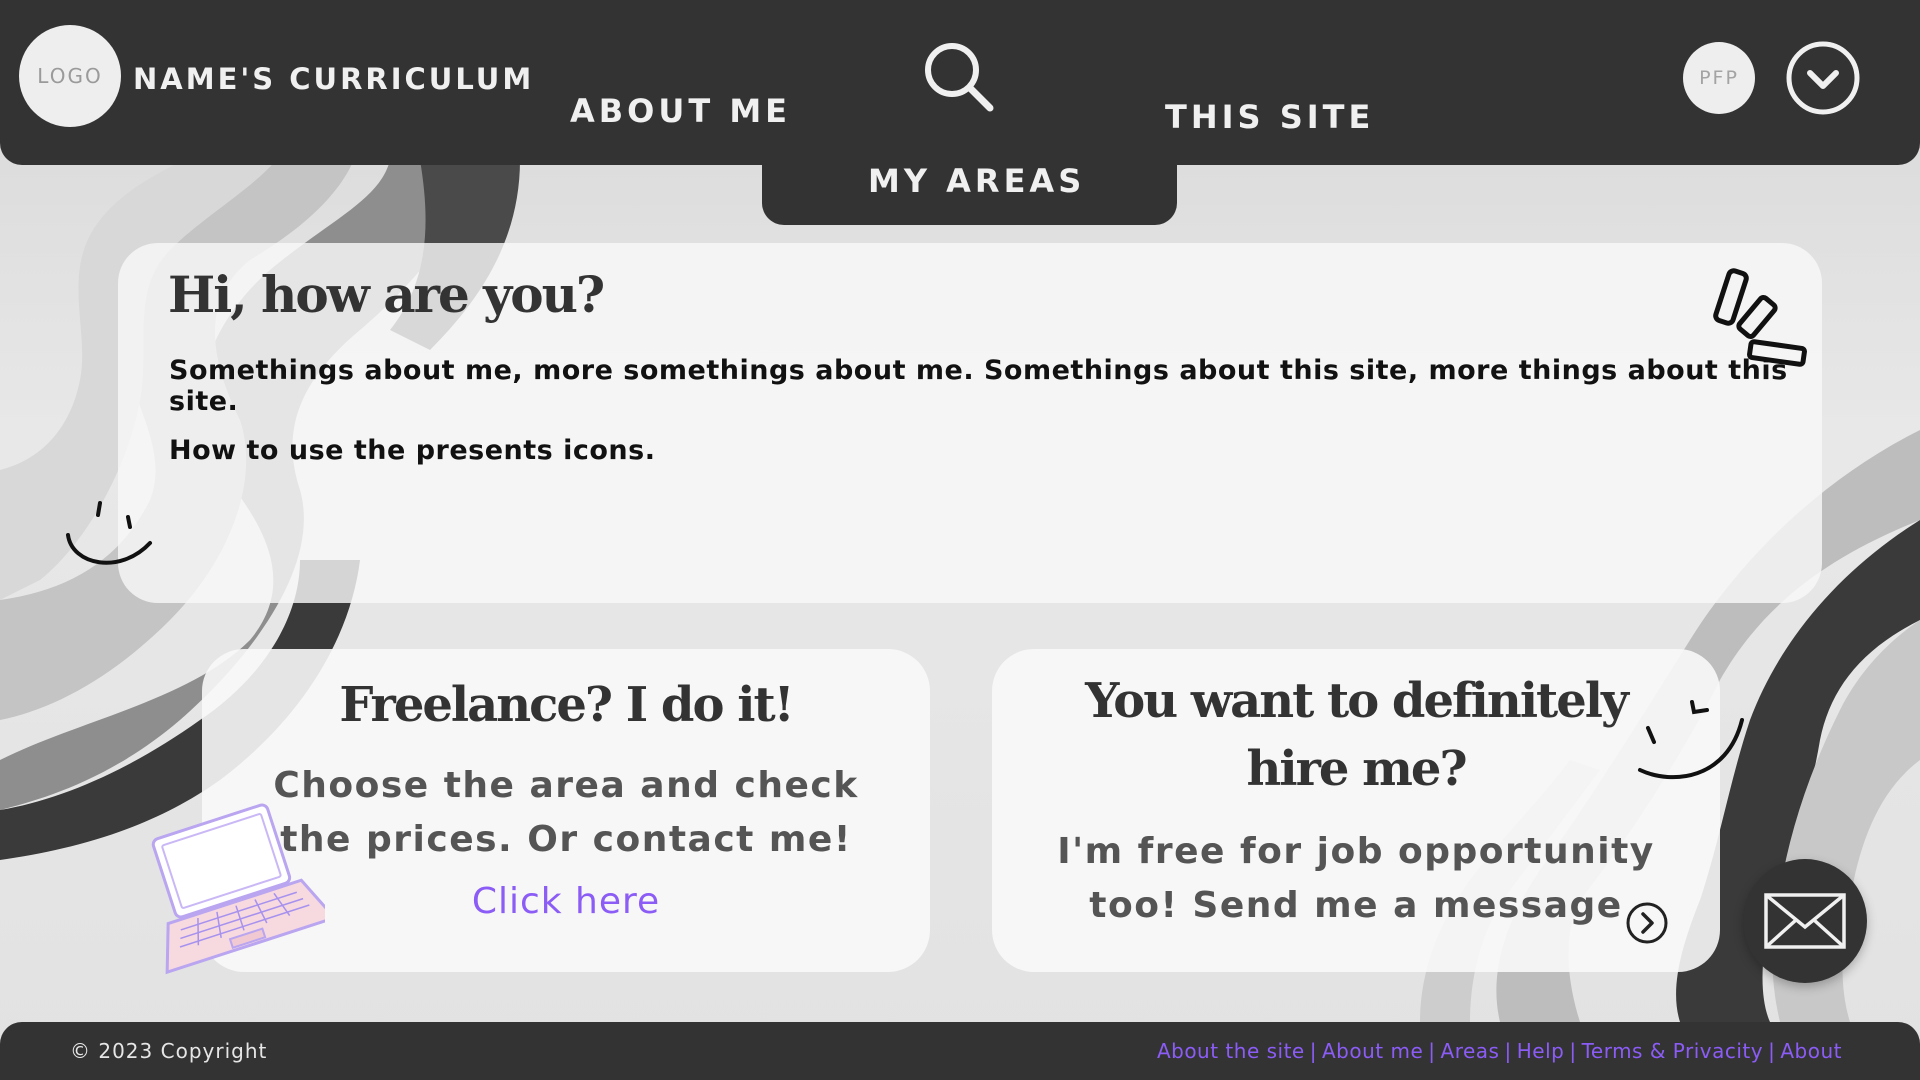 This screenshot has height=1080, width=1920. Describe the element at coordinates (1760, 317) in the screenshot. I see `sparkle-doodle-icon` at that location.